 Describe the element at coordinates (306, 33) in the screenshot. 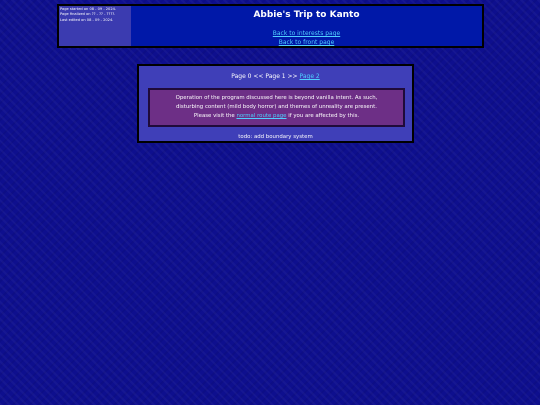

I see `interests-page-link: Back to interests page` at that location.